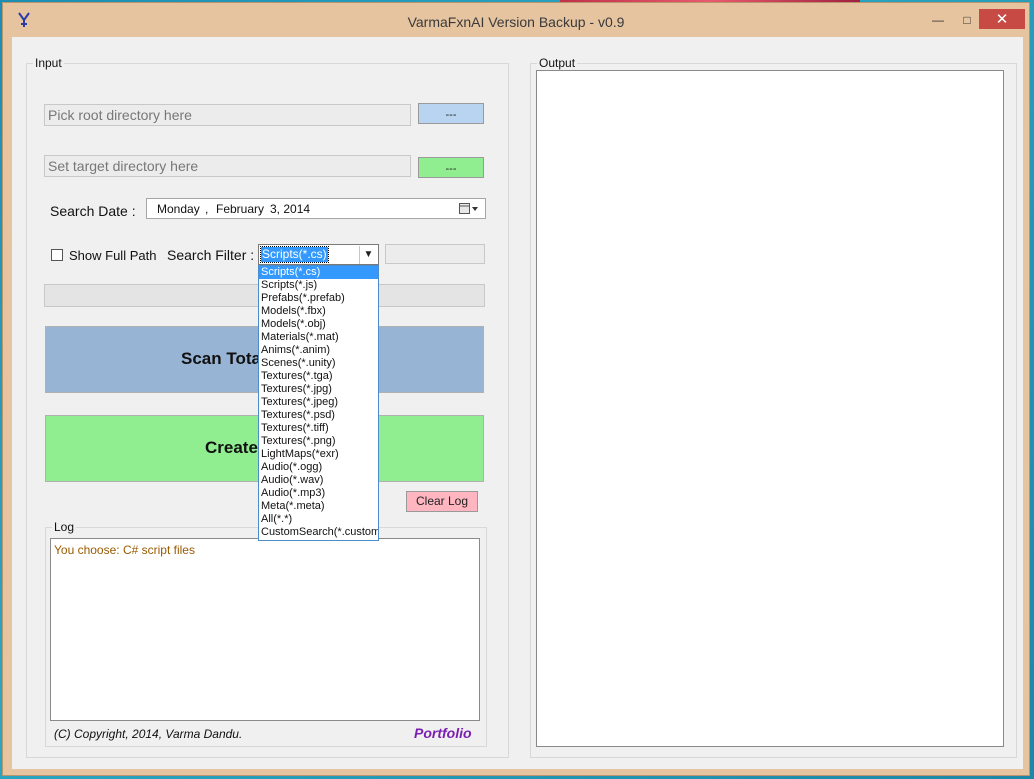 The height and width of the screenshot is (779, 1034). I want to click on root-browse-button: ---, so click(451, 113).